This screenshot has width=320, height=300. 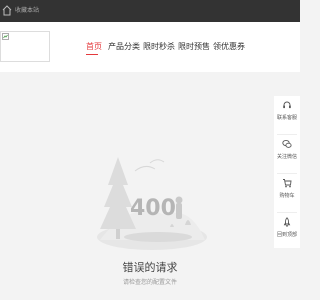 What do you see at coordinates (124, 47) in the screenshot?
I see `nav-product-categories: 产品分类` at bounding box center [124, 47].